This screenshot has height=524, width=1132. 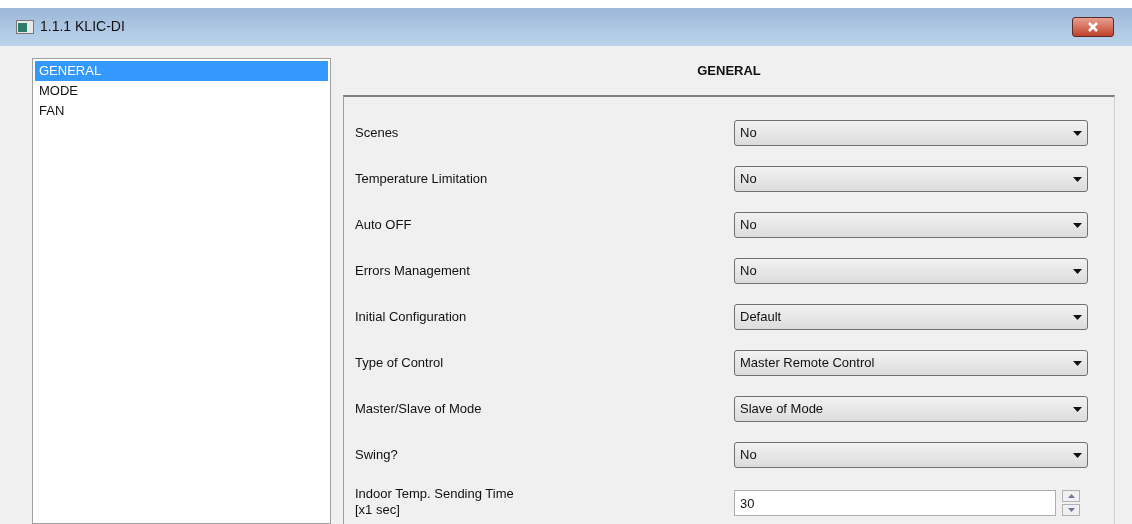 I want to click on number-field: 30, so click(x=895, y=503).